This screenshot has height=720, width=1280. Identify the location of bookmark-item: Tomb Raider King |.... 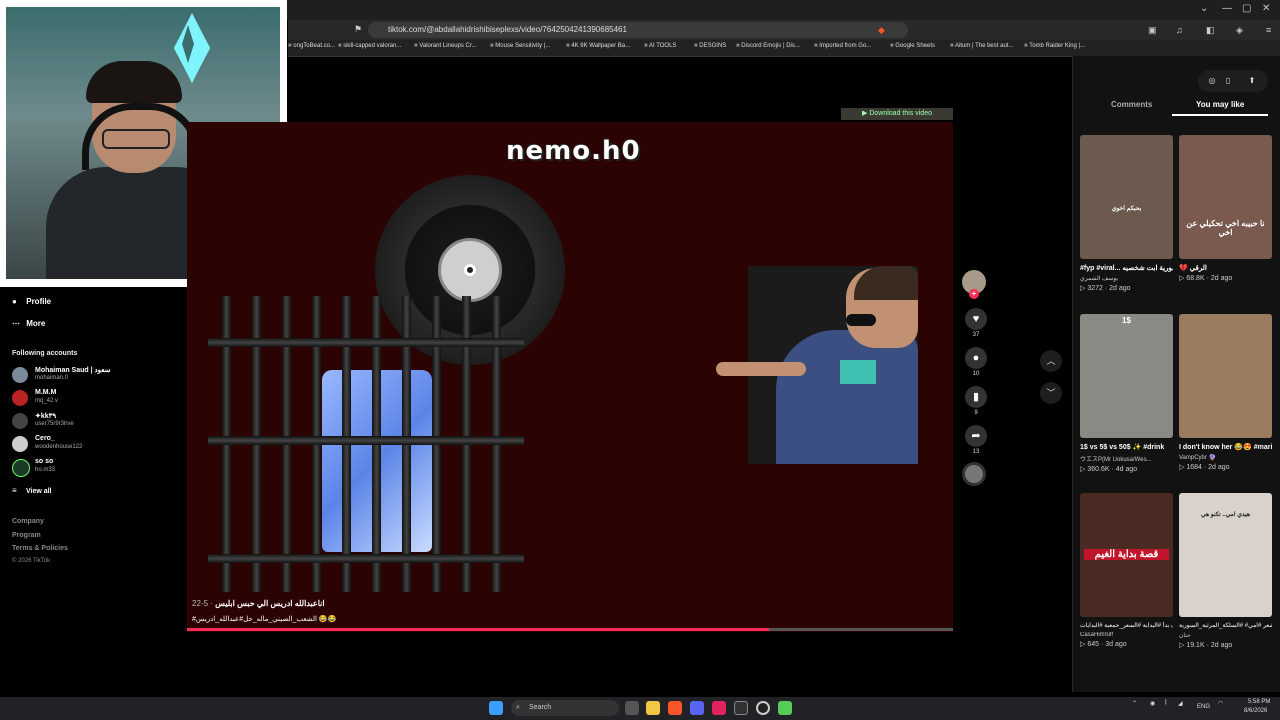
(1054, 46).